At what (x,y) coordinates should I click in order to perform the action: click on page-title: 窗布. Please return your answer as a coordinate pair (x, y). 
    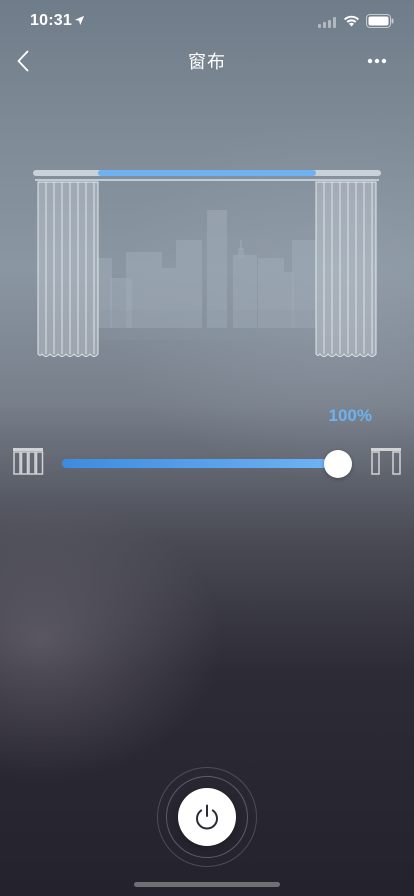
    Looking at the image, I should click on (207, 62).